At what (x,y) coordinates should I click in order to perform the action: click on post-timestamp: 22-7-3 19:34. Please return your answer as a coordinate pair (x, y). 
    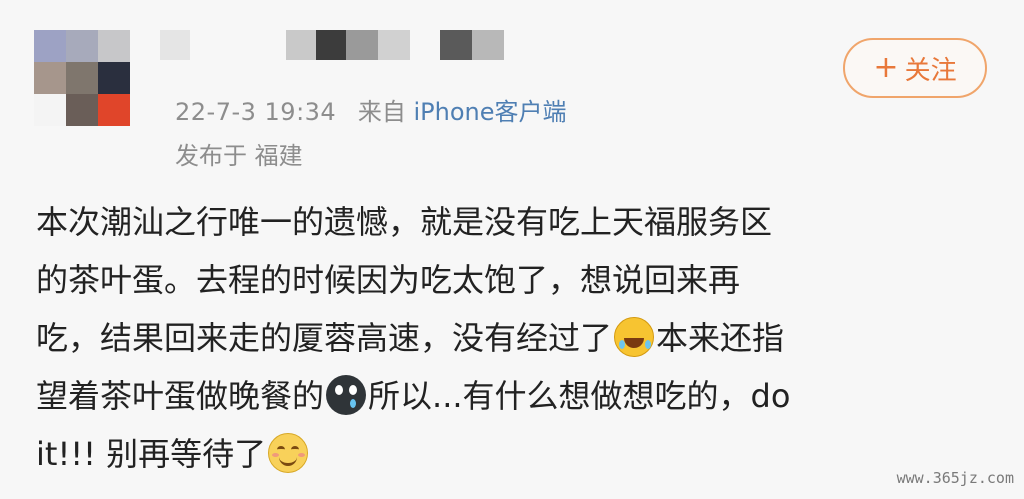
    Looking at the image, I should click on (256, 112).